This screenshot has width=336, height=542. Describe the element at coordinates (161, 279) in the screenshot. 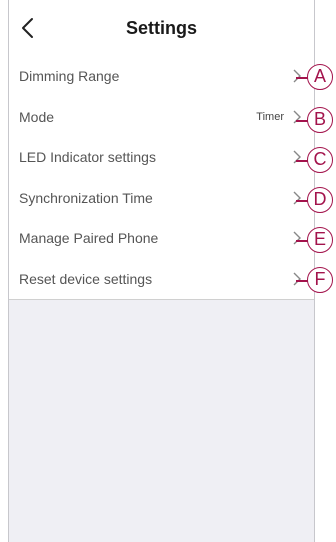

I see `settings-row-reset-device: Reset device settings` at that location.